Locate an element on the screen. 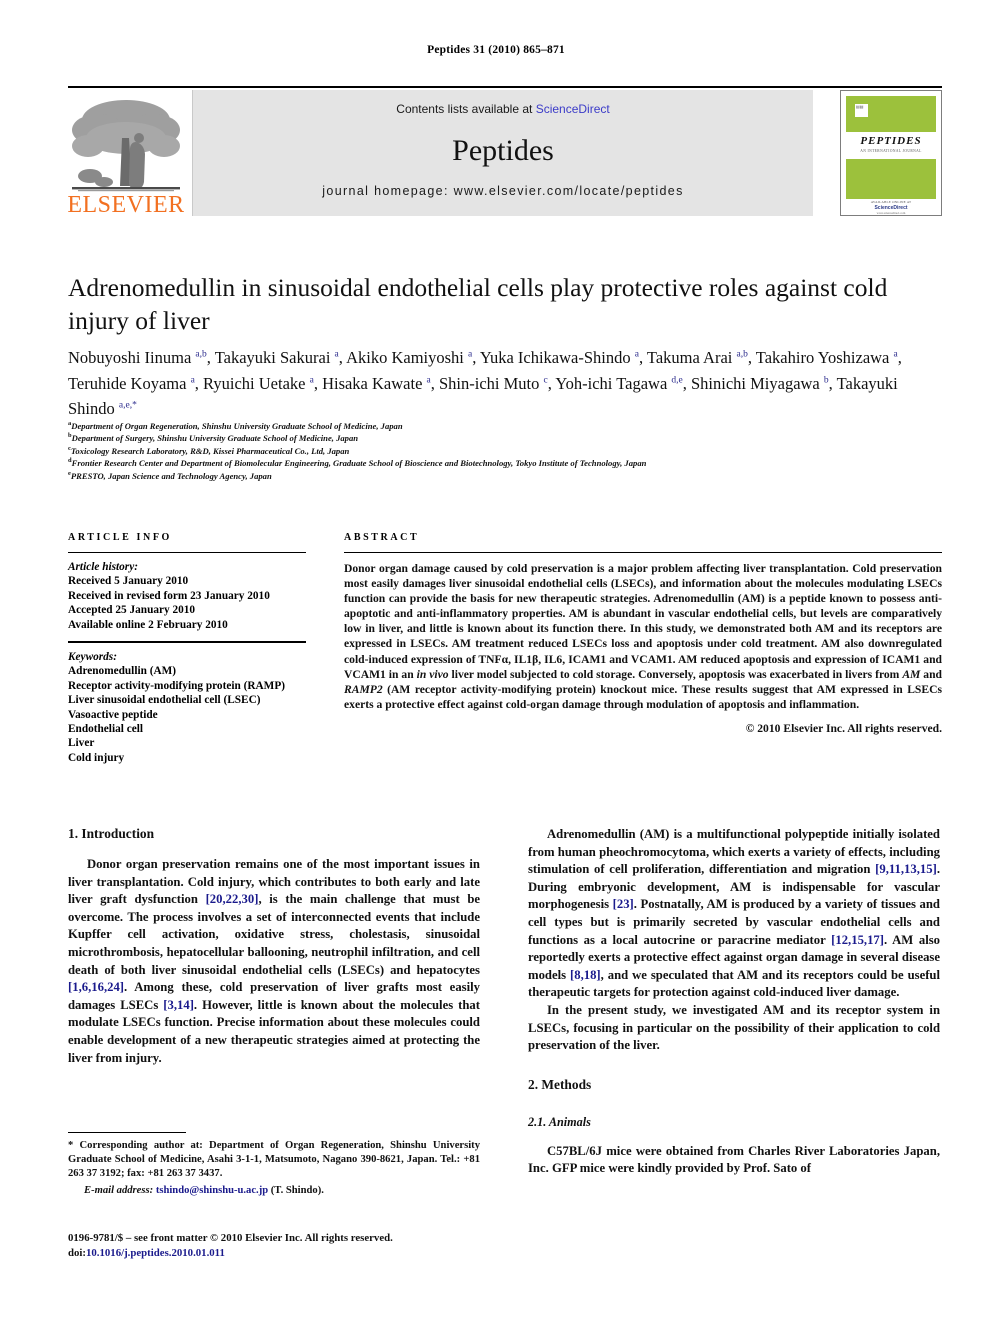  elsevier-logo: ELSEVIER is located at coordinates (126, 153).